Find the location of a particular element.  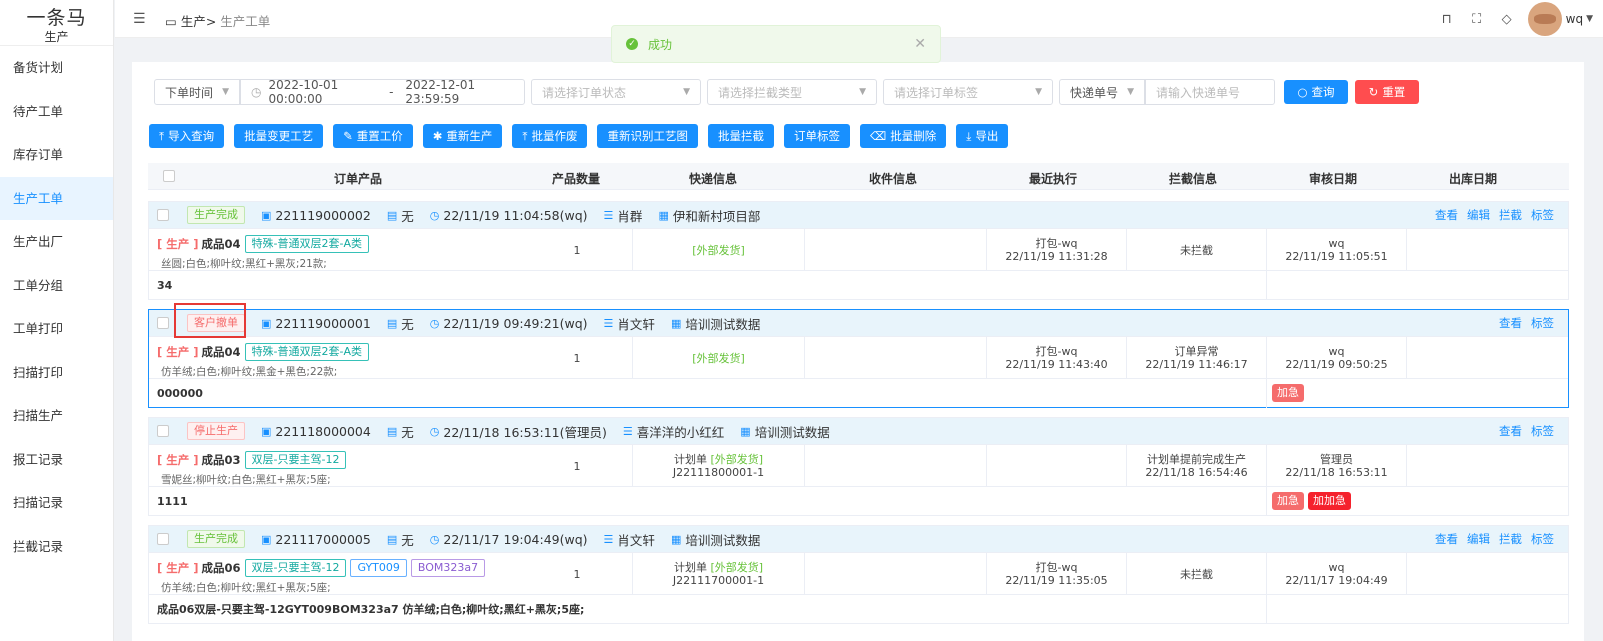

query-button: ○ 查询 is located at coordinates (1316, 92).